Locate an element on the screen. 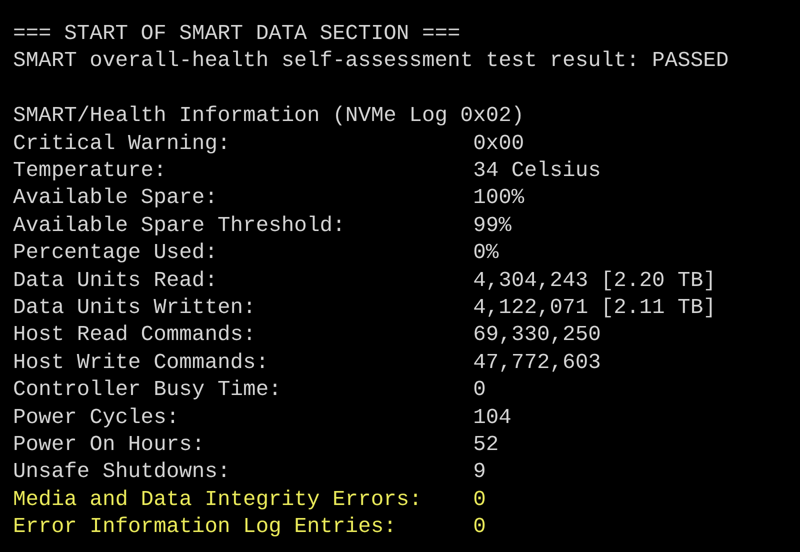 The height and width of the screenshot is (552, 800). attribute-value: 0% is located at coordinates (486, 254).